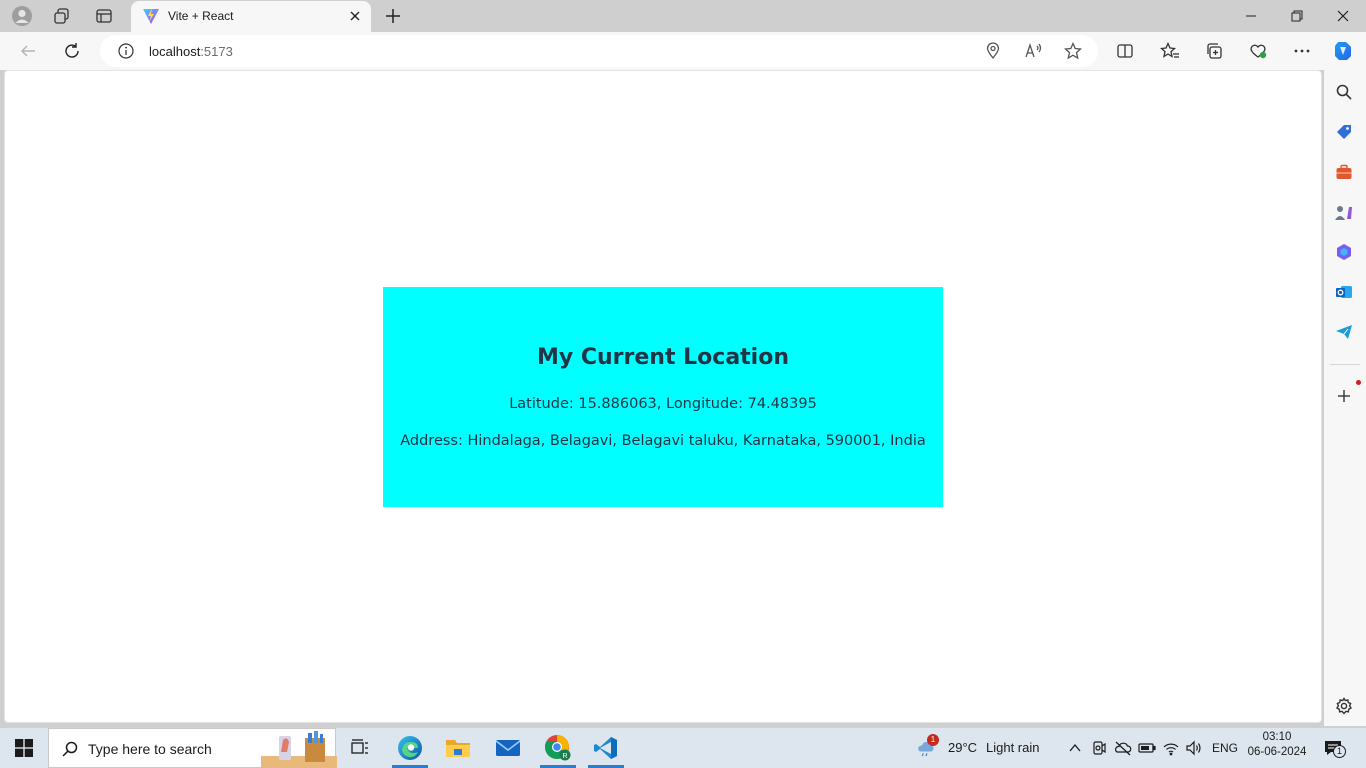  What do you see at coordinates (1075, 748) in the screenshot?
I see `show-hidden-icons-chevron-icon` at bounding box center [1075, 748].